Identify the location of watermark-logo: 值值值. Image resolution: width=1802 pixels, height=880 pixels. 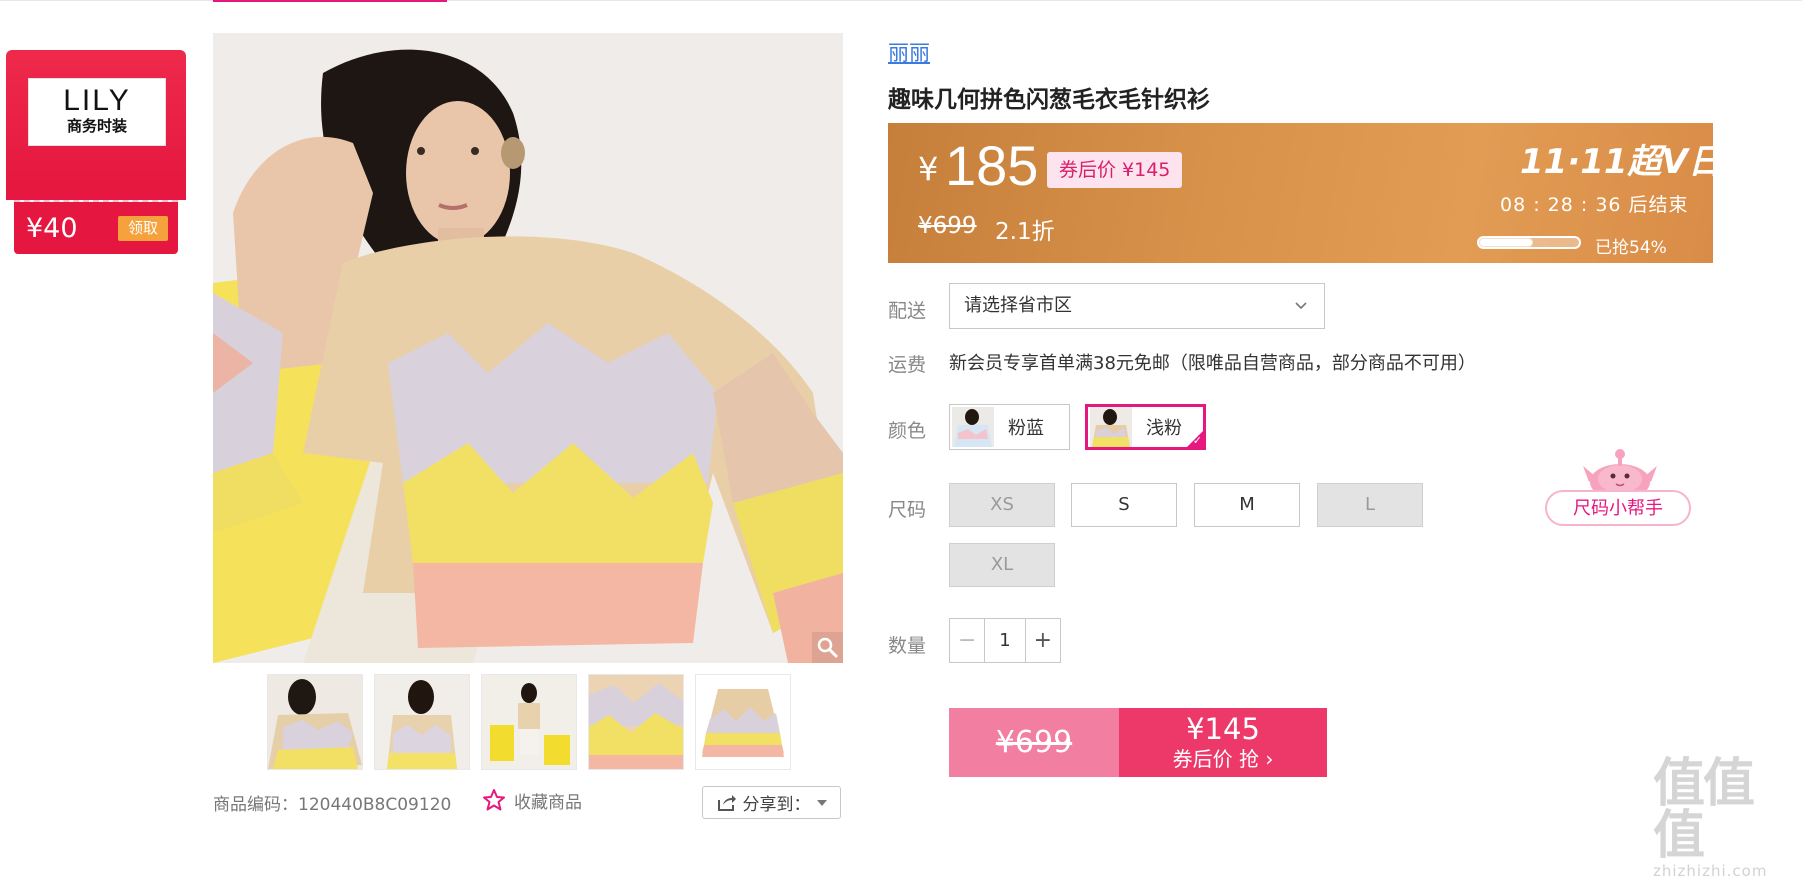
(1704, 810).